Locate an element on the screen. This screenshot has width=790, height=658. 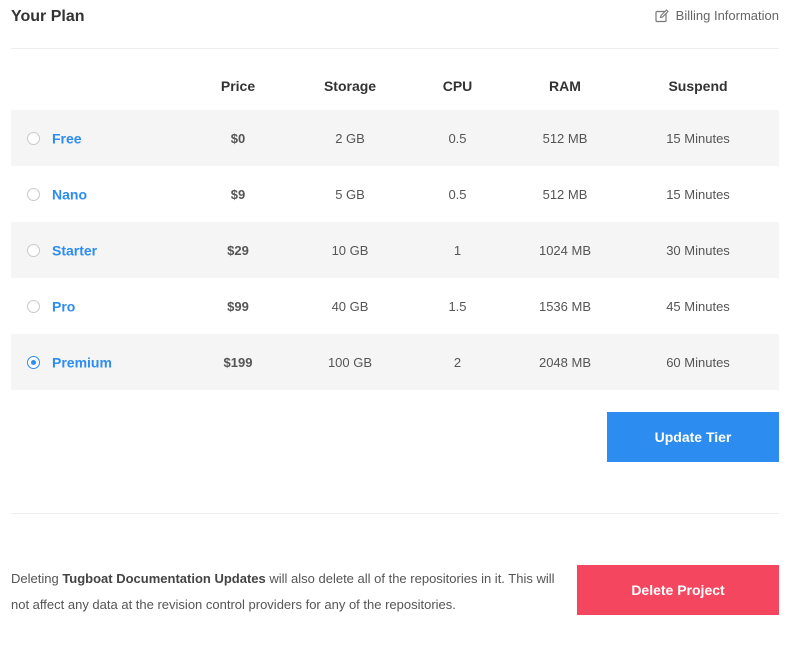
tier-cell: Pro is located at coordinates (94, 306).